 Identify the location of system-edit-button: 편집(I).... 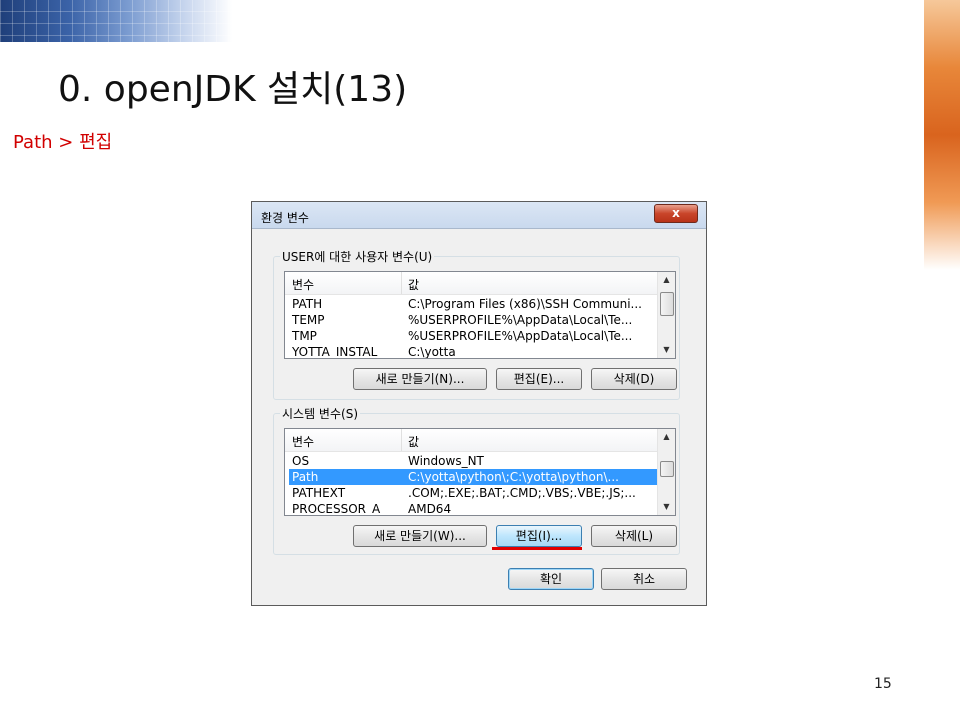
(539, 536).